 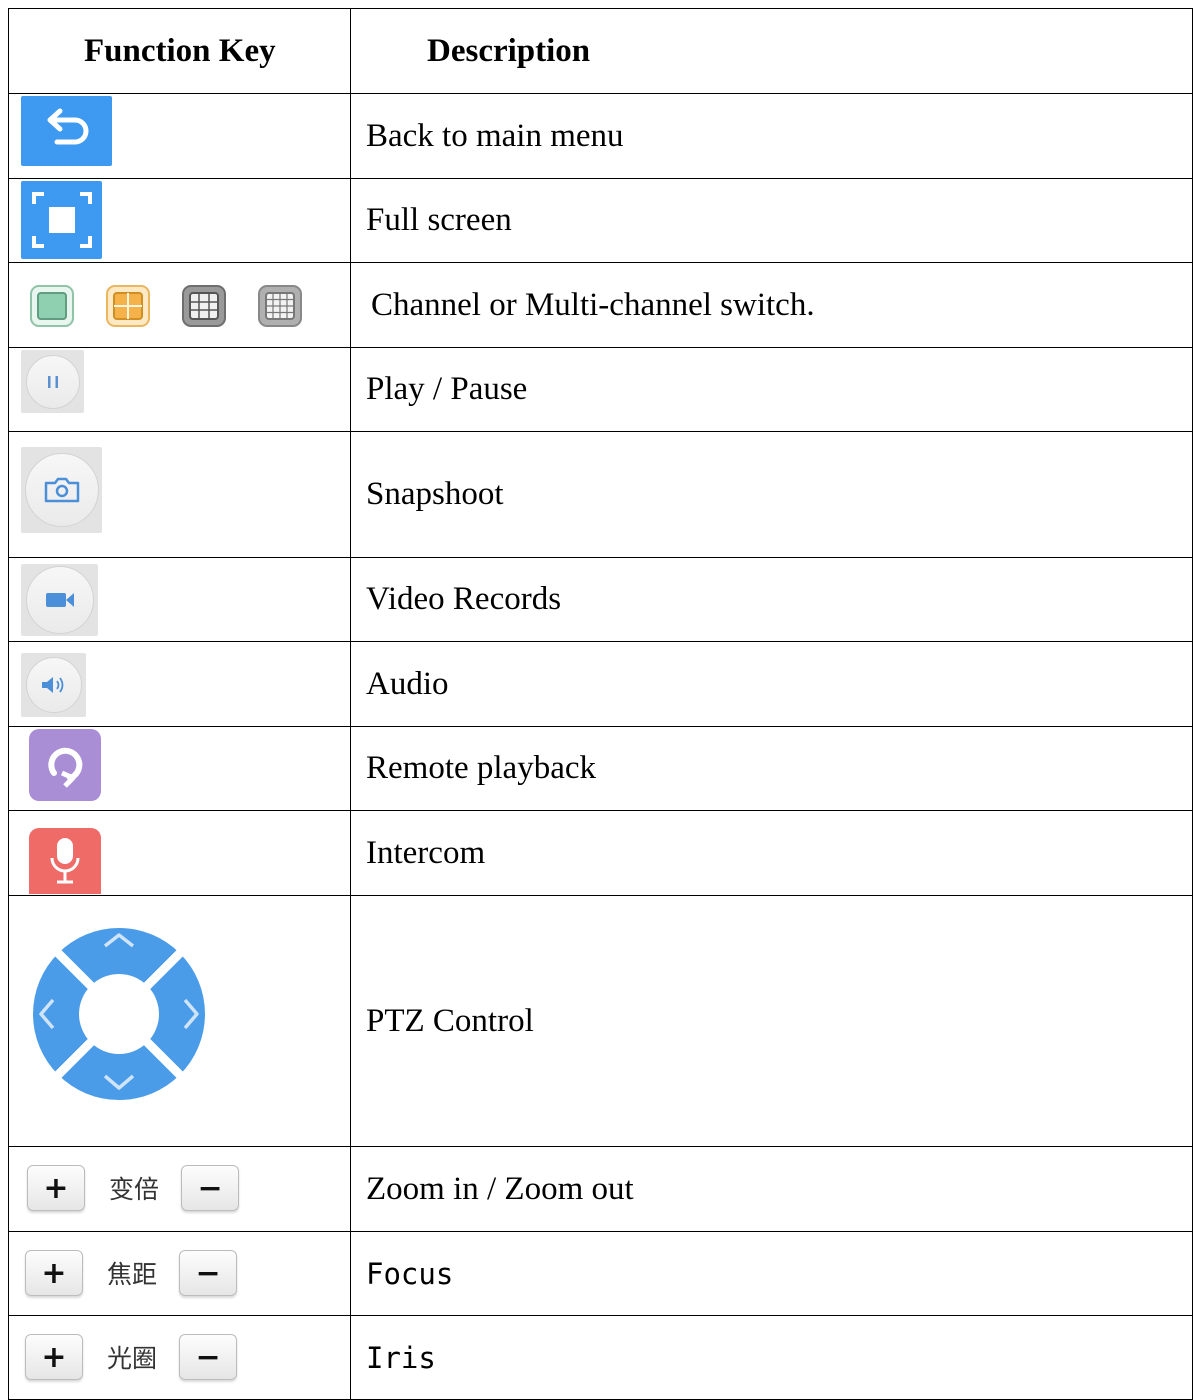 What do you see at coordinates (119, 1014) in the screenshot?
I see `ptz-dpad-icon` at bounding box center [119, 1014].